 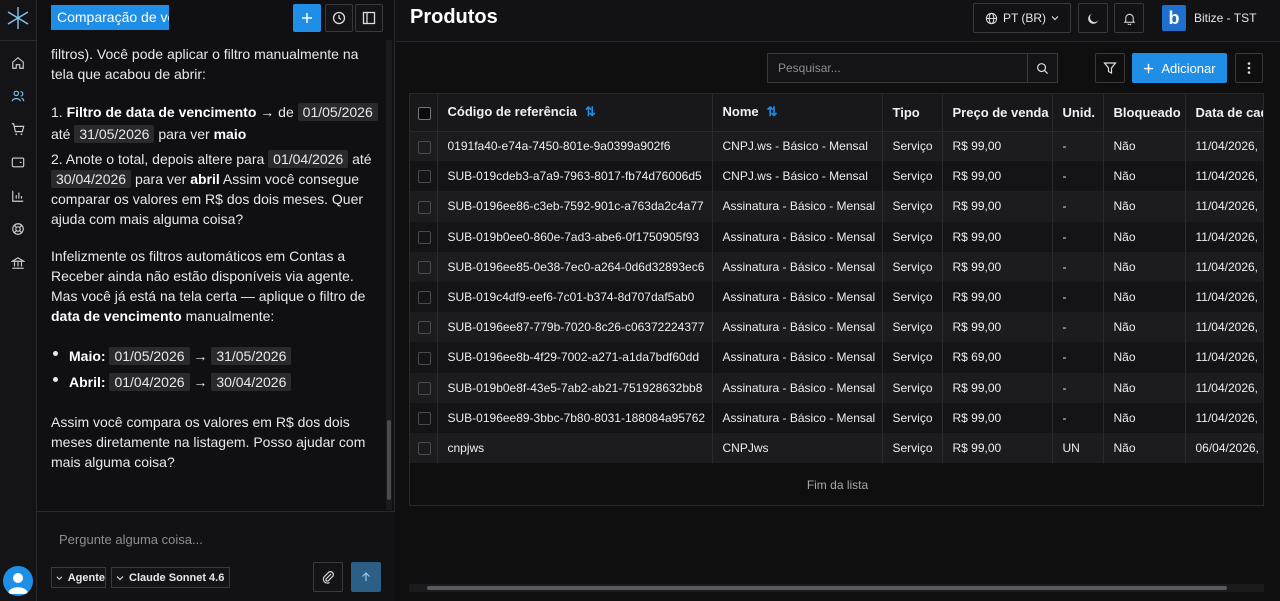 What do you see at coordinates (1110, 68) in the screenshot?
I see `filter-button` at bounding box center [1110, 68].